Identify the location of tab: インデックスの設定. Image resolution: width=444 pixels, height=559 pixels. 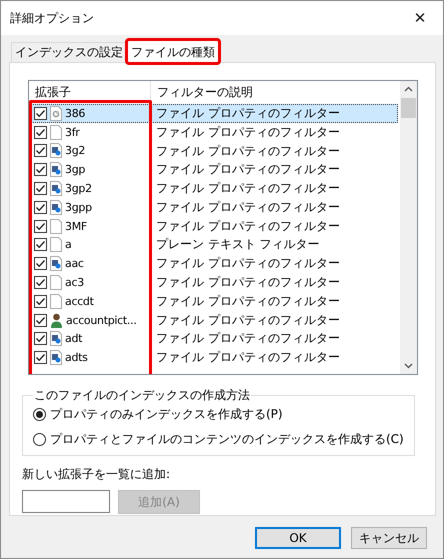
(69, 52).